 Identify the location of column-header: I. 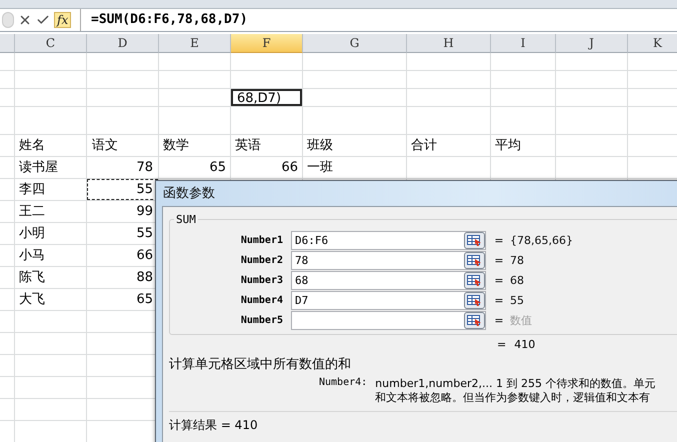
(523, 43).